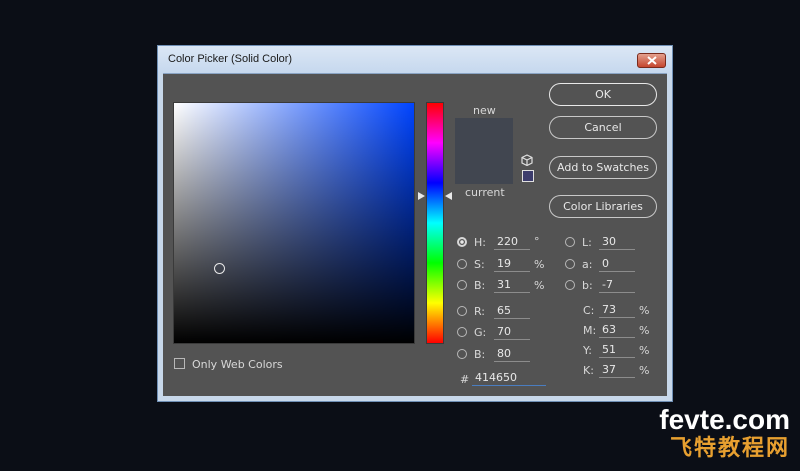 This screenshot has width=800, height=471. What do you see at coordinates (588, 370) in the screenshot?
I see `label-k: K:` at bounding box center [588, 370].